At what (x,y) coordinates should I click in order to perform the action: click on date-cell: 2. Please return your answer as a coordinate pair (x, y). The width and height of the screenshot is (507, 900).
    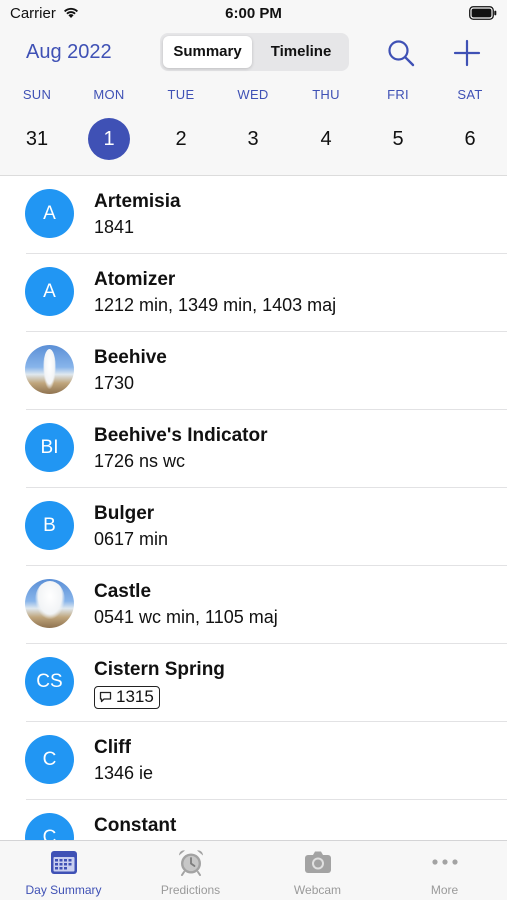
    Looking at the image, I should click on (181, 139).